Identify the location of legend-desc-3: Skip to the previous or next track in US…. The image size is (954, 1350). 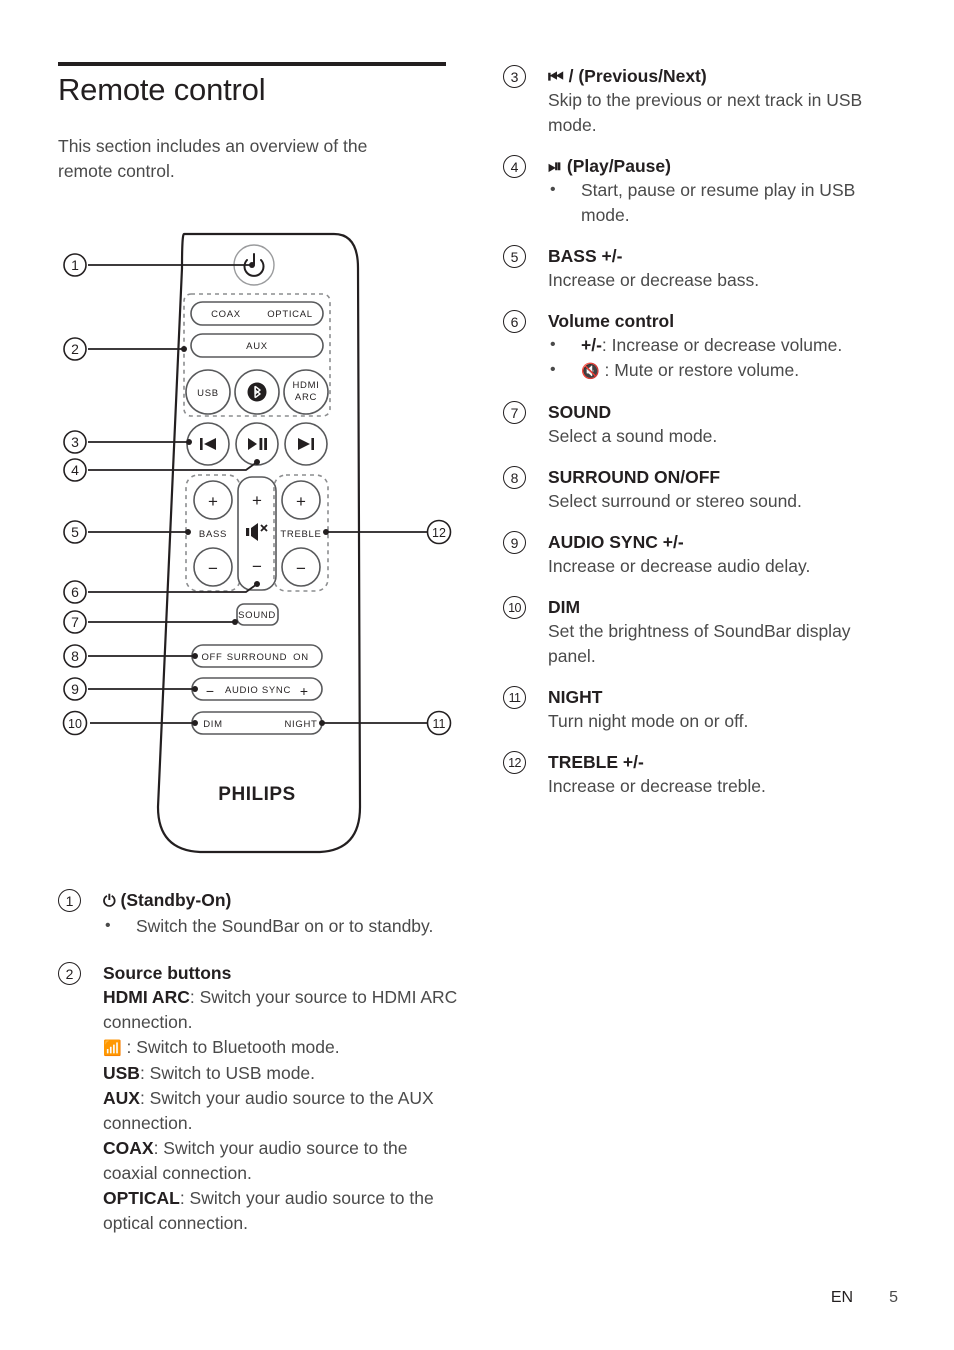
(705, 112).